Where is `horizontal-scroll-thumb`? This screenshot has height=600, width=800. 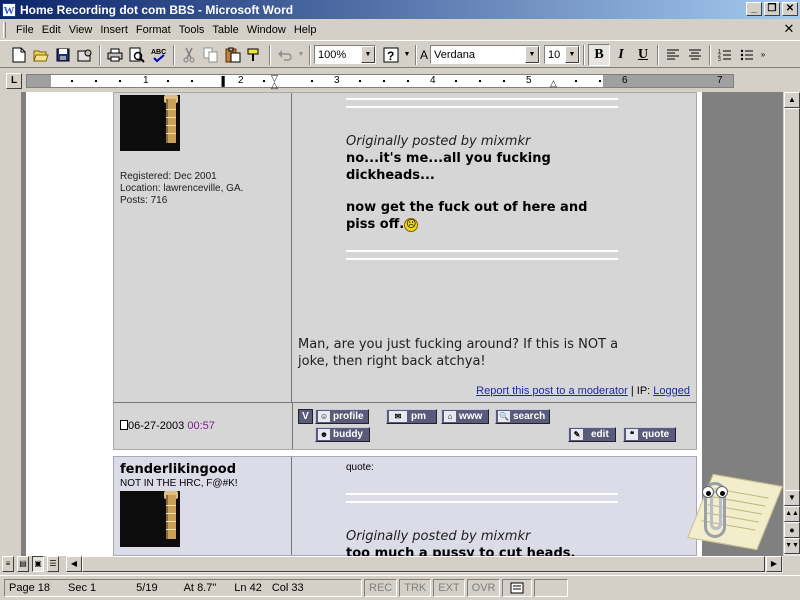 horizontal-scroll-thumb is located at coordinates (423, 564).